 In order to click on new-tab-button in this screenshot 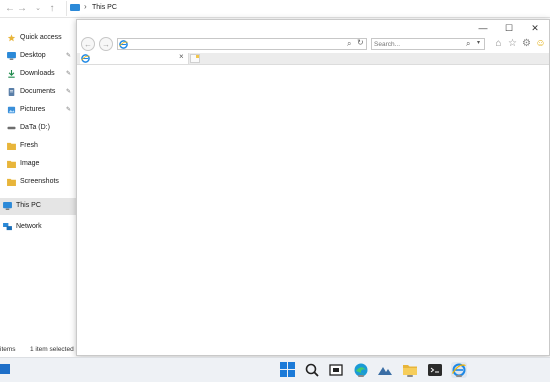, I will do `click(195, 58)`.